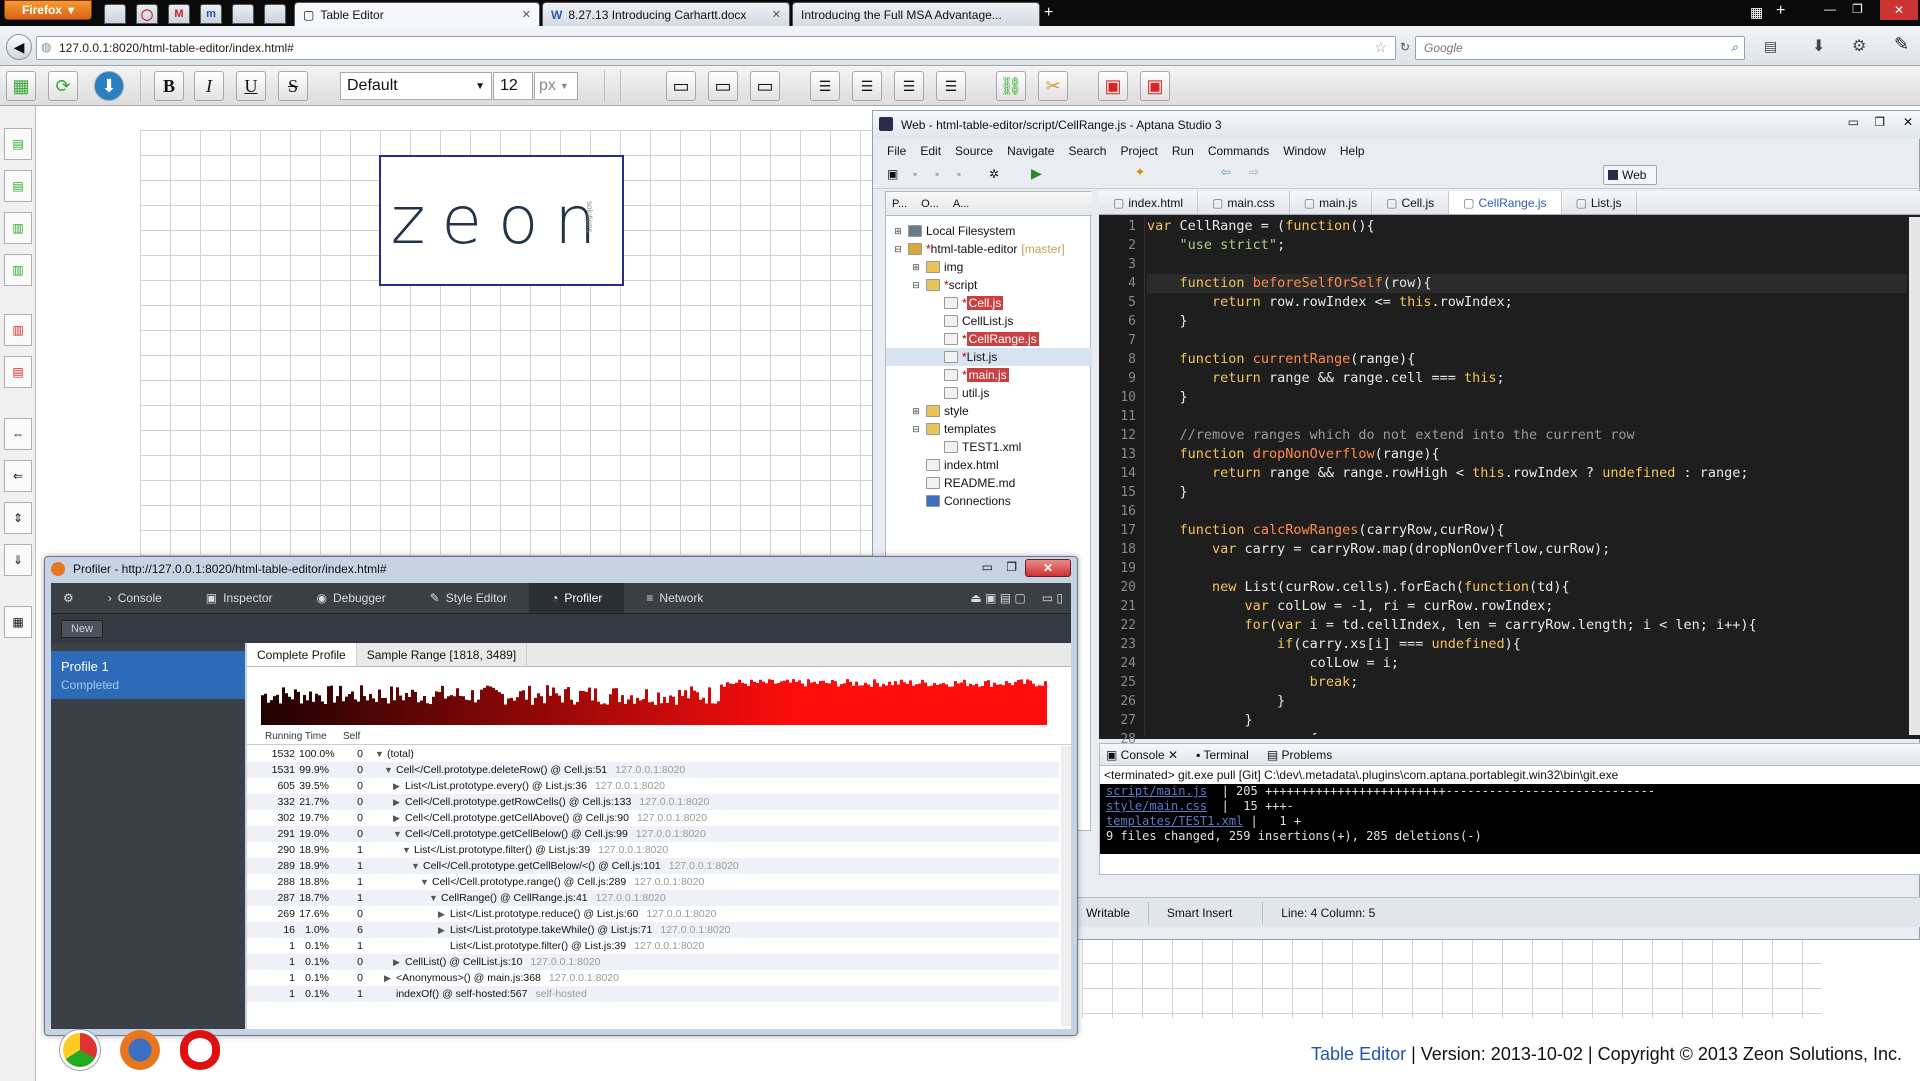  Describe the element at coordinates (239, 598) in the screenshot. I see `devtools-tab: ▣ Inspector` at that location.